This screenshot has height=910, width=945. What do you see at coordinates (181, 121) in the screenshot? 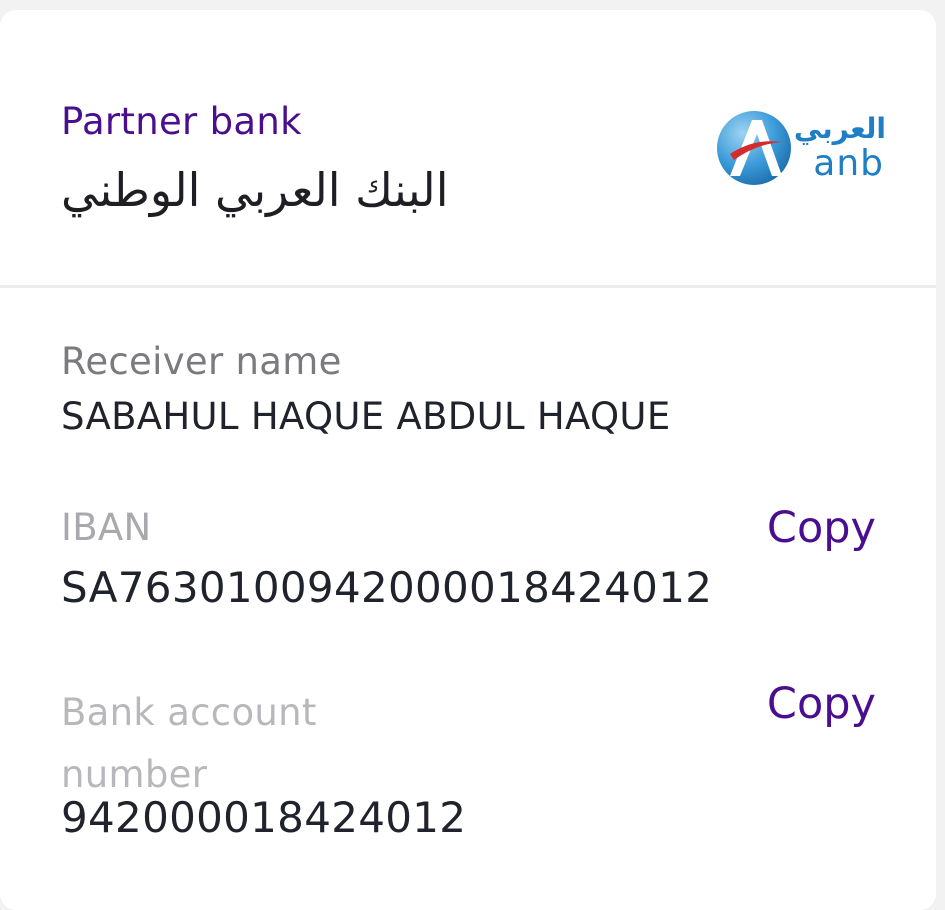
I see `partner-bank-label: Partner bank` at bounding box center [181, 121].